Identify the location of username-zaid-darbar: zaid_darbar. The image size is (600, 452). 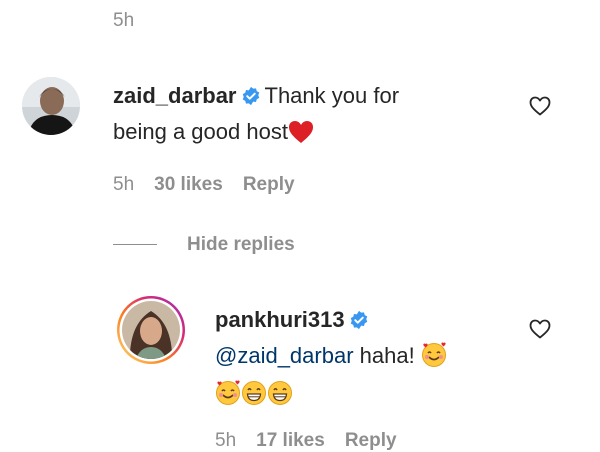
(175, 95).